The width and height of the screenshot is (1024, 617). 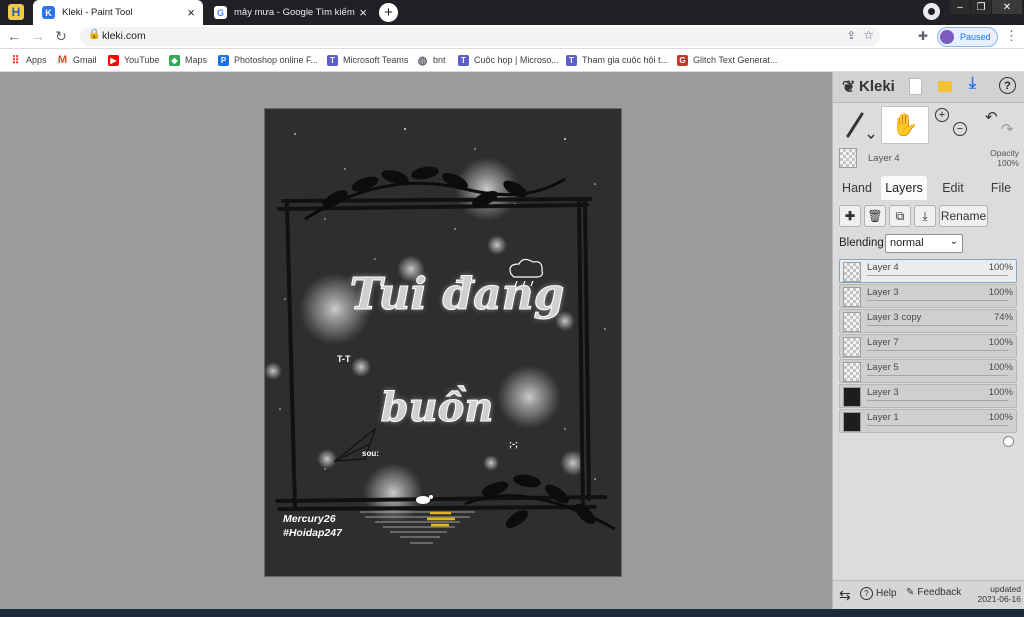 I want to click on apps-grid-icon: ⠿, so click(x=15, y=60).